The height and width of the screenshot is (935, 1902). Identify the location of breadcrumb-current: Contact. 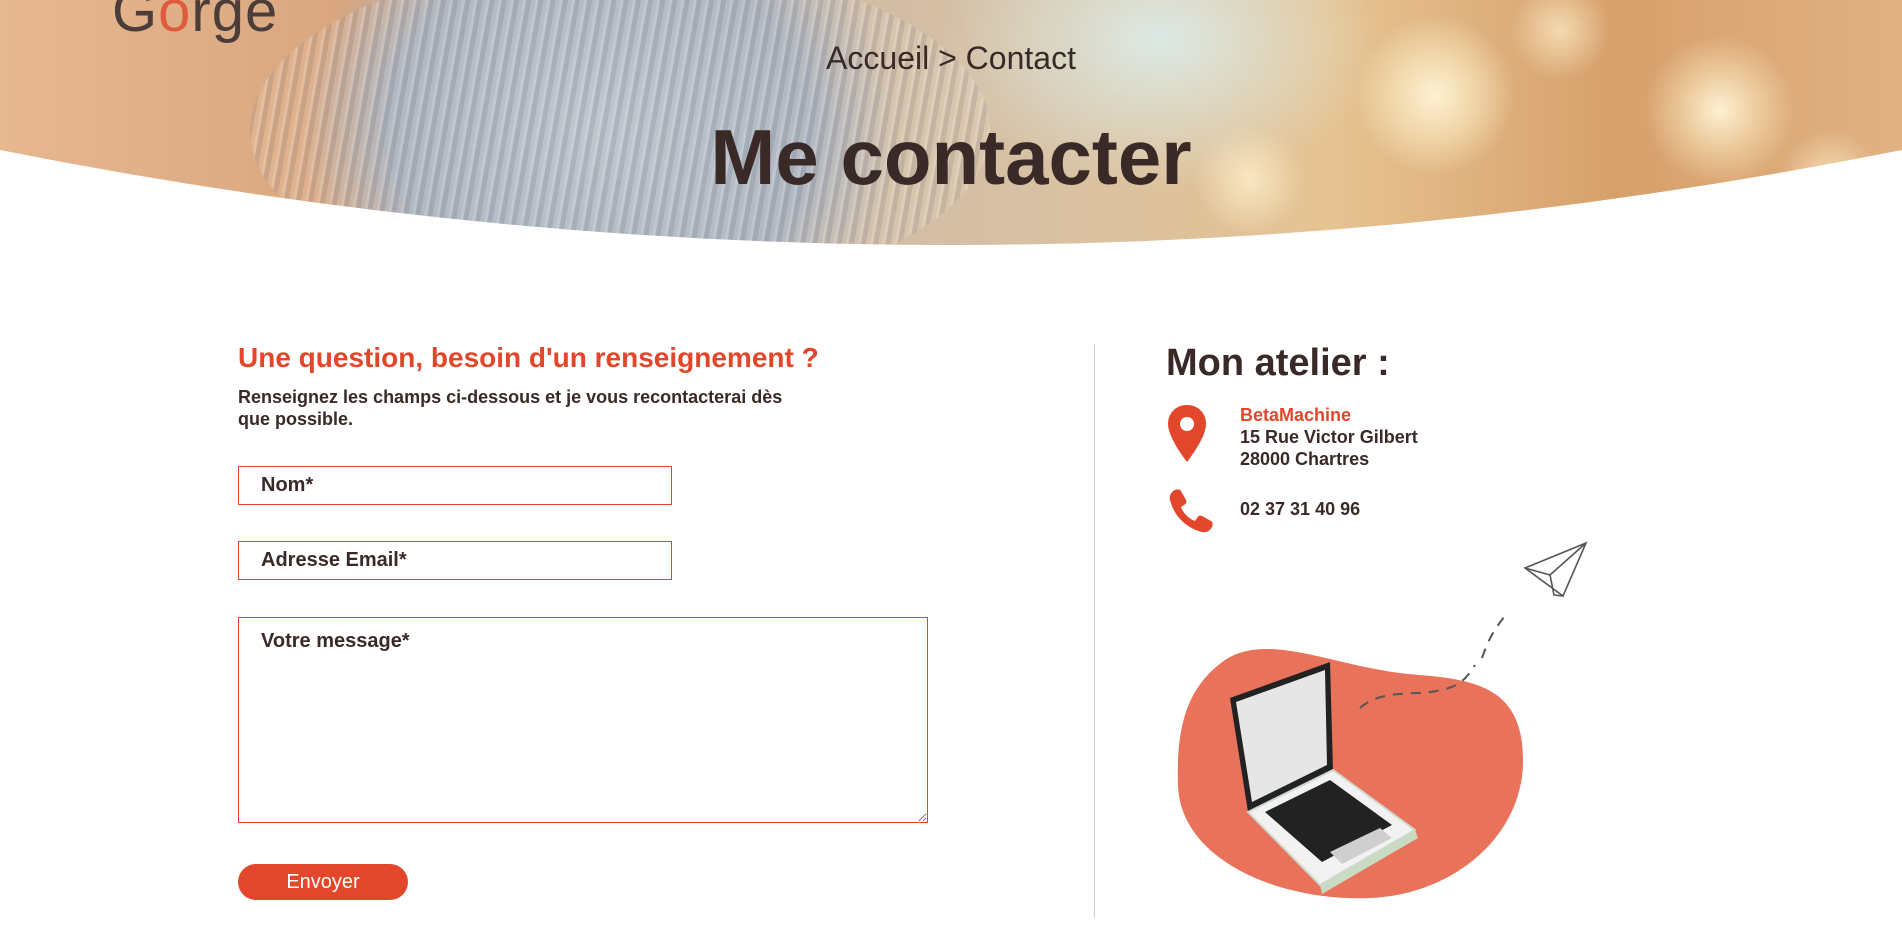
(1020, 58).